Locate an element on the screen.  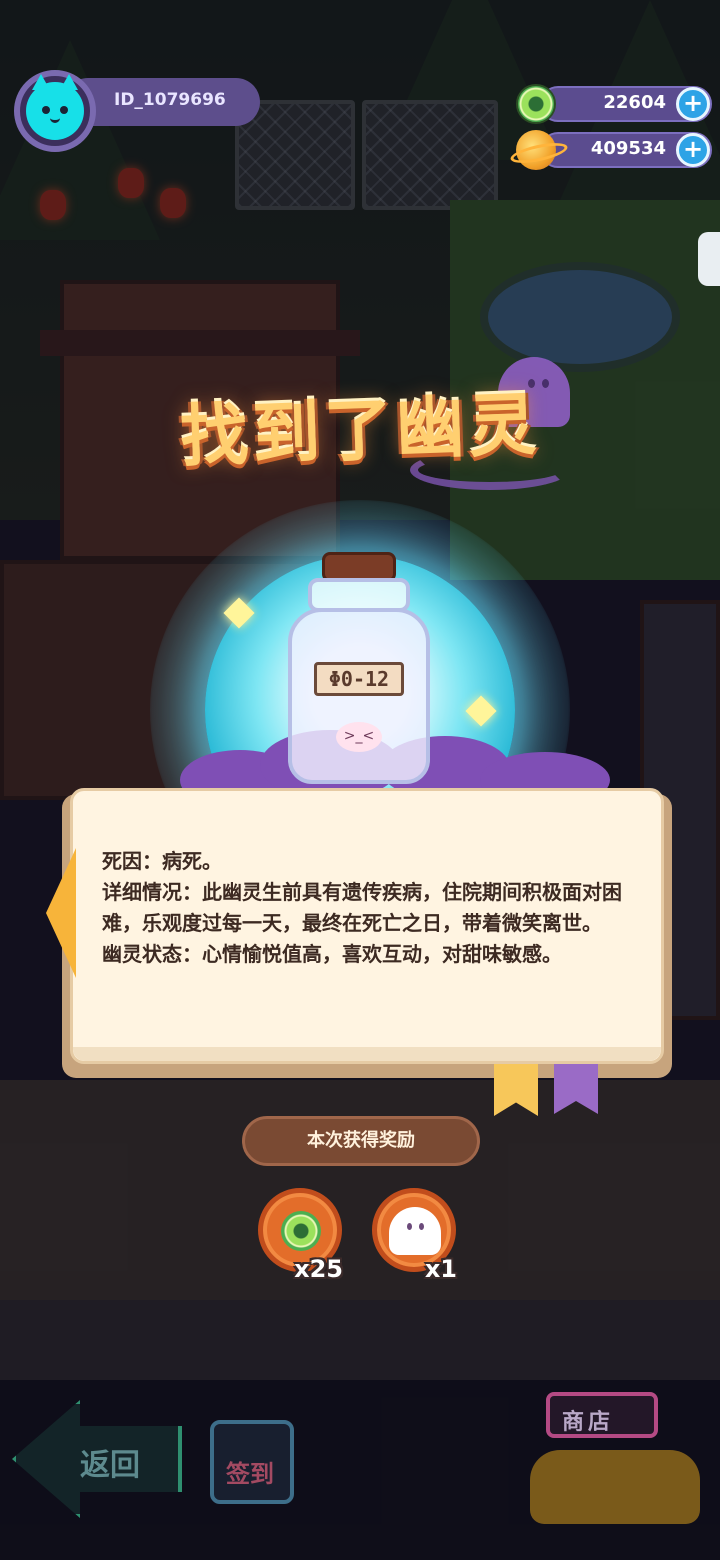
planet-coin-icon is located at coordinates (536, 150).